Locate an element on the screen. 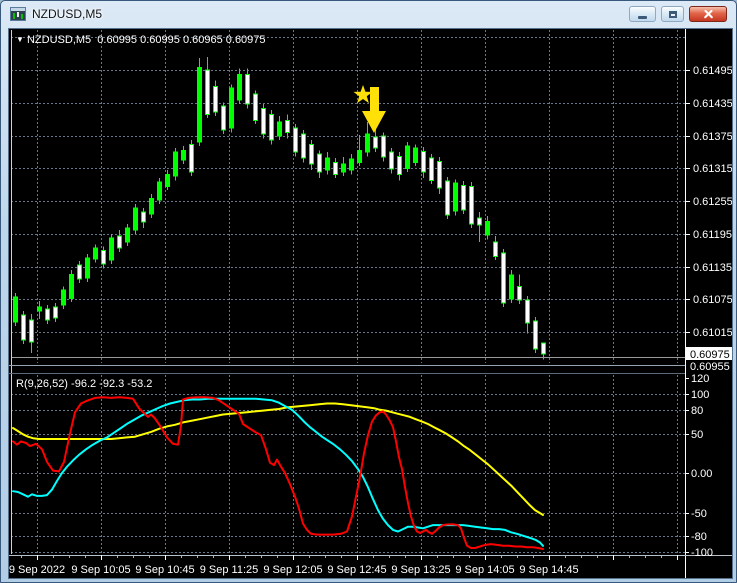 Image resolution: width=737 pixels, height=583 pixels. indicator-level-label: -50 is located at coordinates (699, 514).